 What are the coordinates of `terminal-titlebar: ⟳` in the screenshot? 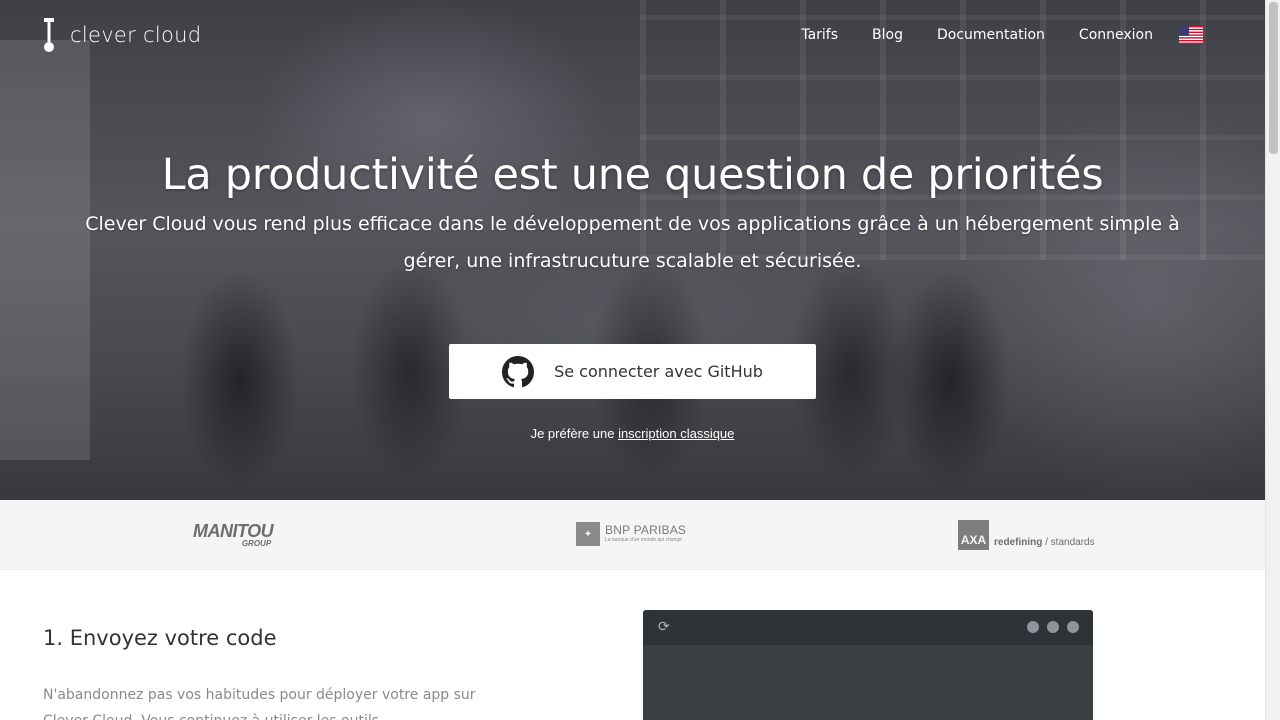 It's located at (868, 627).